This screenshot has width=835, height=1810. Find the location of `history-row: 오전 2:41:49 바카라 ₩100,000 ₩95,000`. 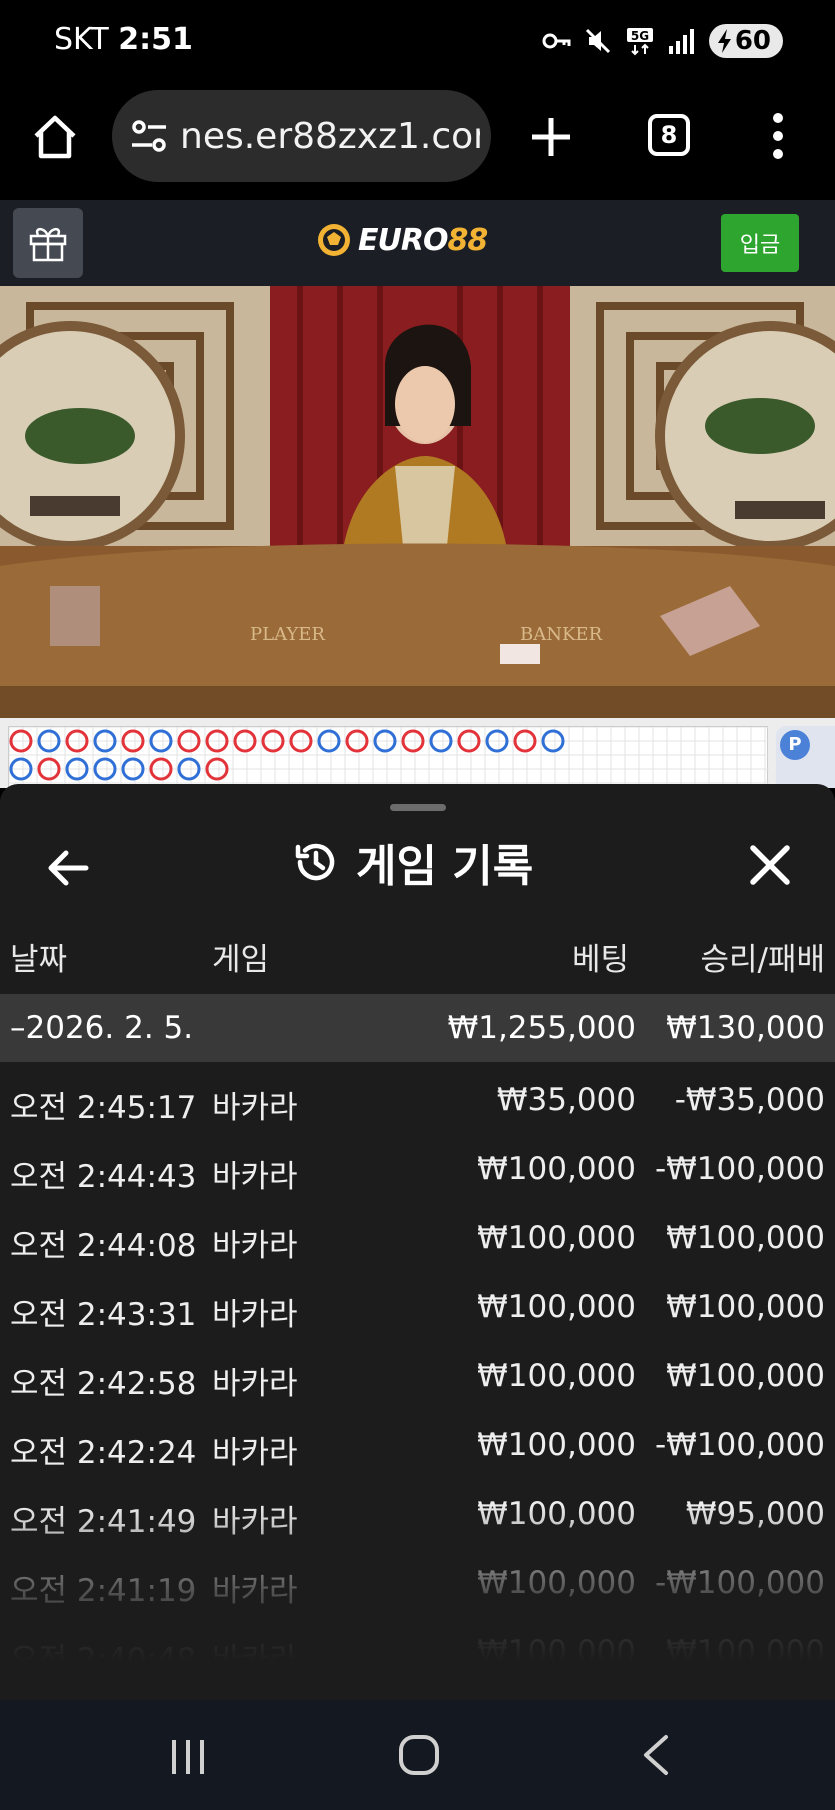

history-row: 오전 2:41:49 바카라 ₩100,000 ₩95,000 is located at coordinates (417, 1512).